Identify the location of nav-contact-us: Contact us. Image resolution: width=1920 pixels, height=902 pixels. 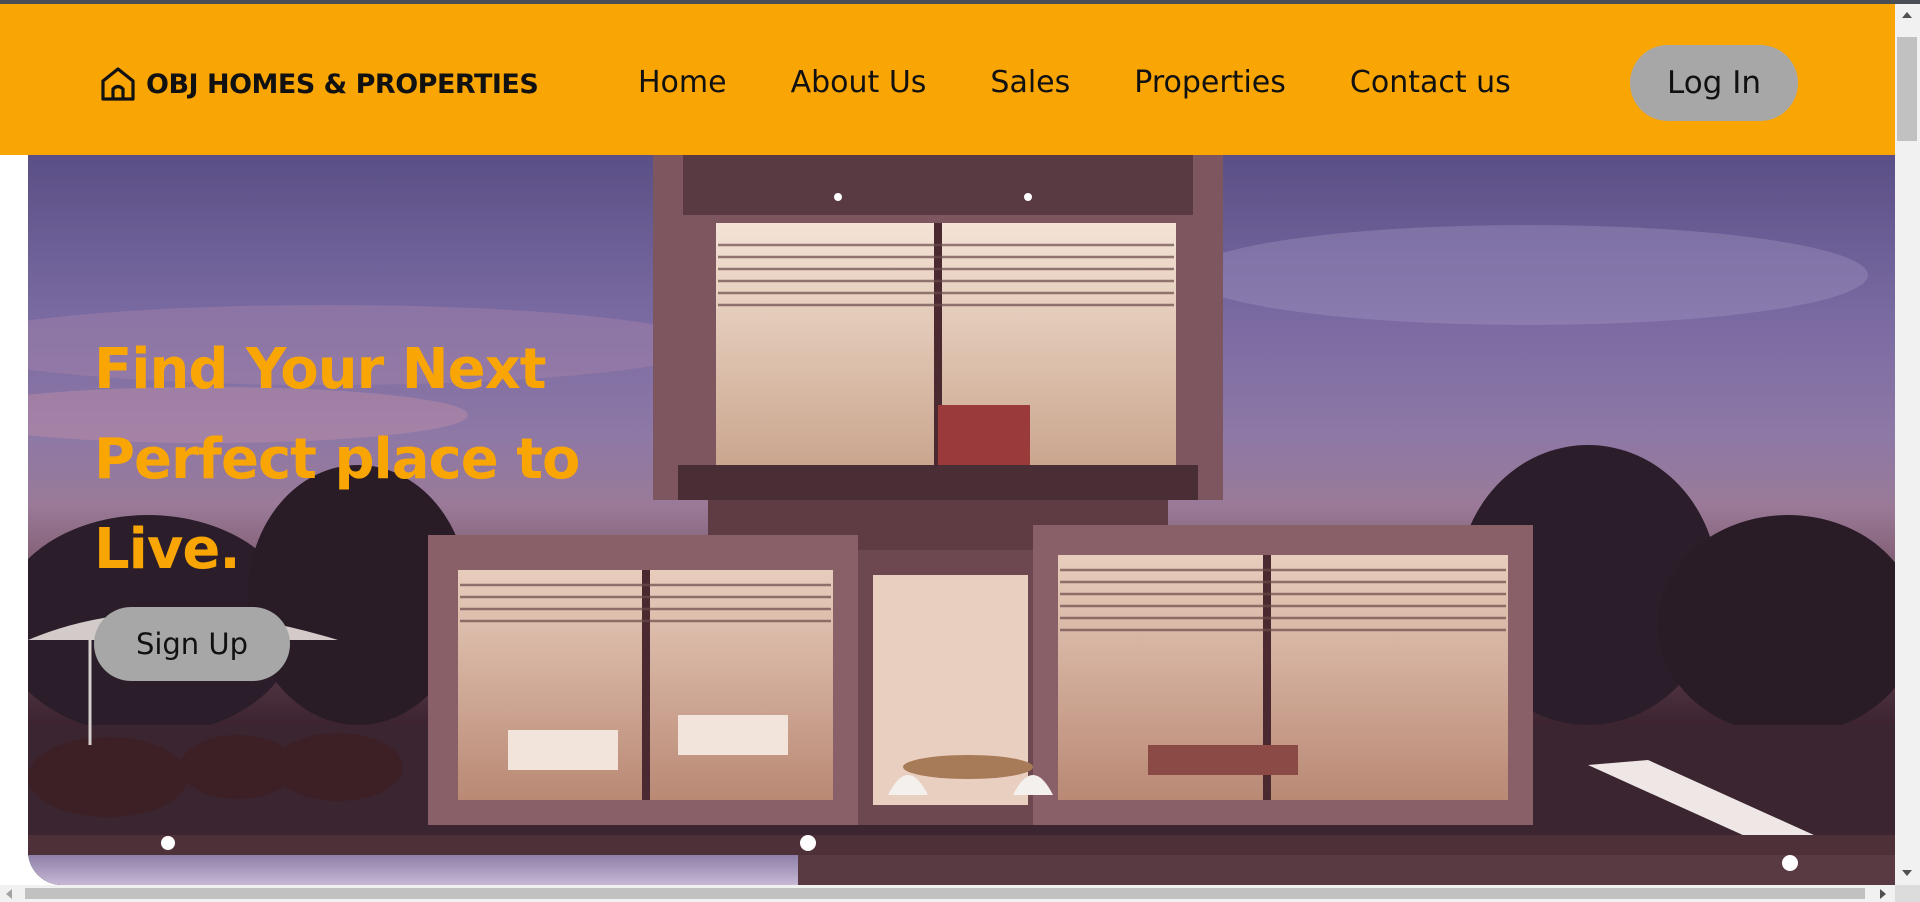
(1430, 83).